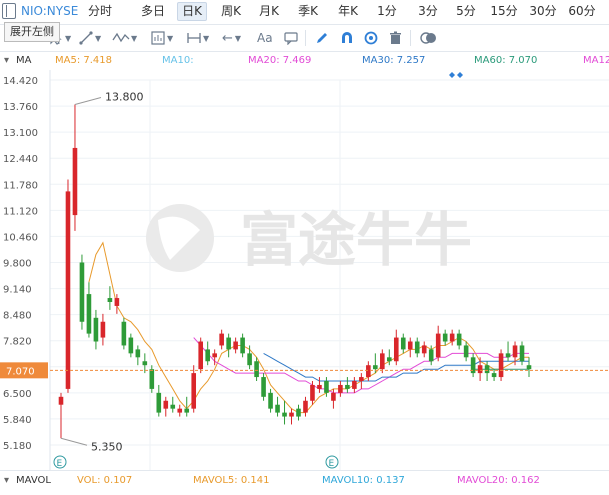  Describe the element at coordinates (387, 11) in the screenshot. I see `tab-8: 1分` at that location.